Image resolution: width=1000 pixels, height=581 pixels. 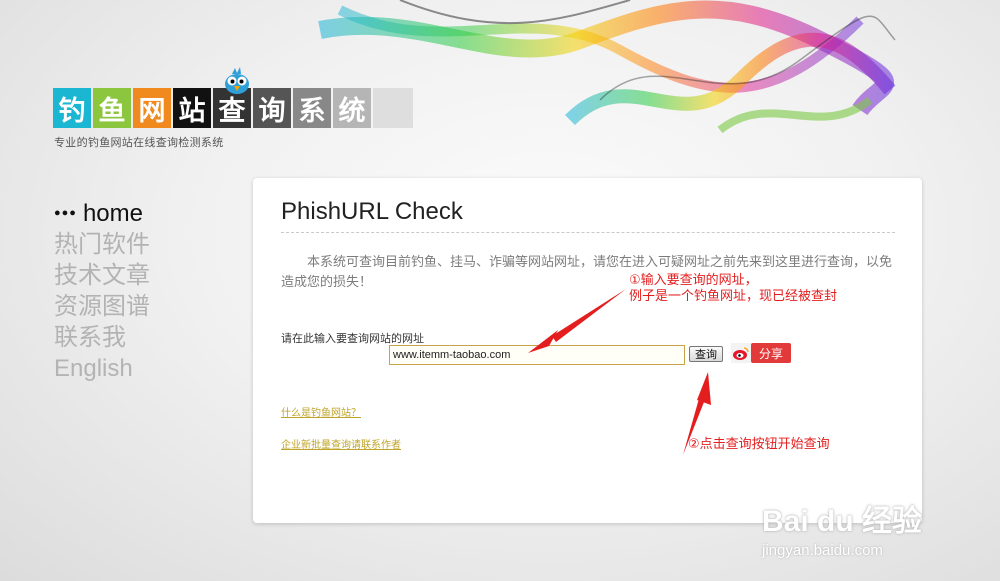 I want to click on bird-mascot-icon, so click(x=237, y=80).